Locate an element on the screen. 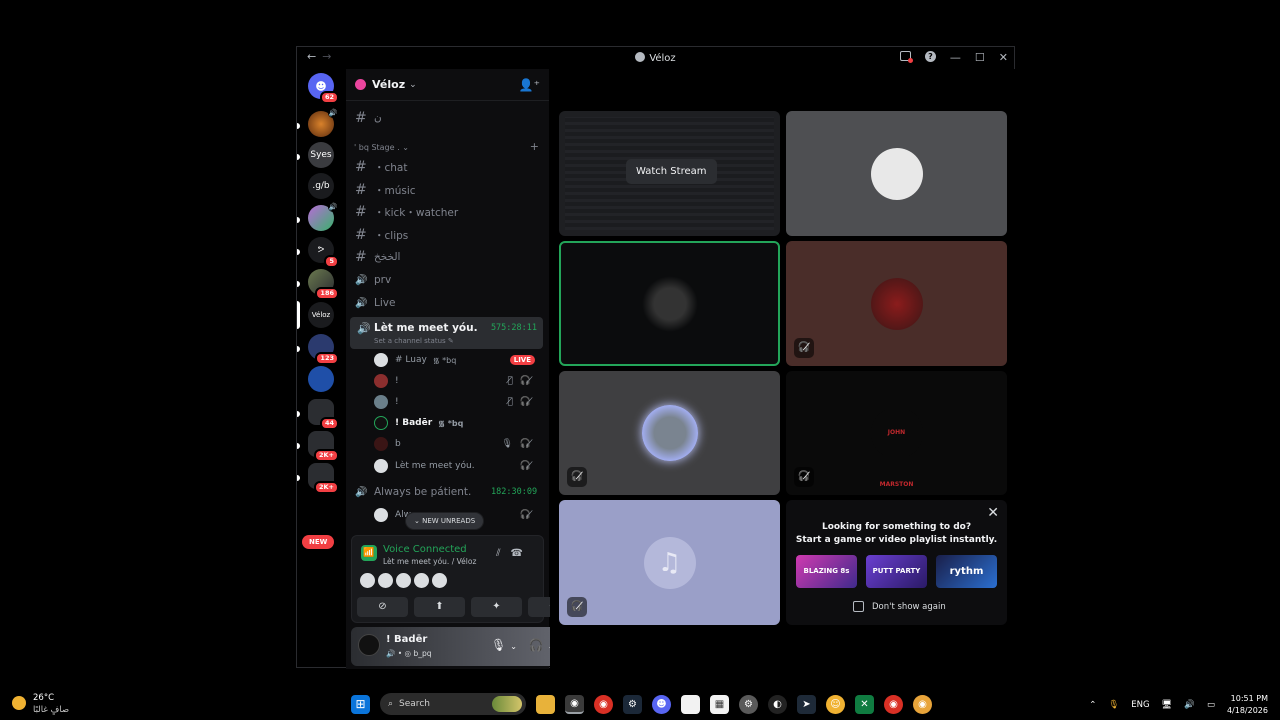 The width and height of the screenshot is (1280, 720). server-icon: 186 is located at coordinates (323, 284).